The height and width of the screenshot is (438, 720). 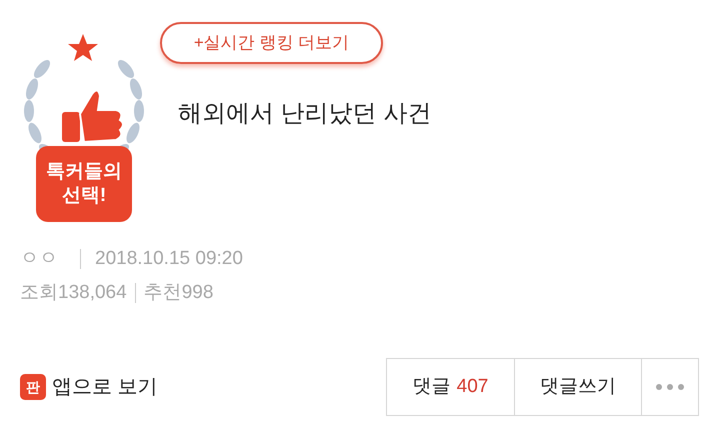 What do you see at coordinates (305, 114) in the screenshot?
I see `post-title: 해외에서 난리났던 사건` at bounding box center [305, 114].